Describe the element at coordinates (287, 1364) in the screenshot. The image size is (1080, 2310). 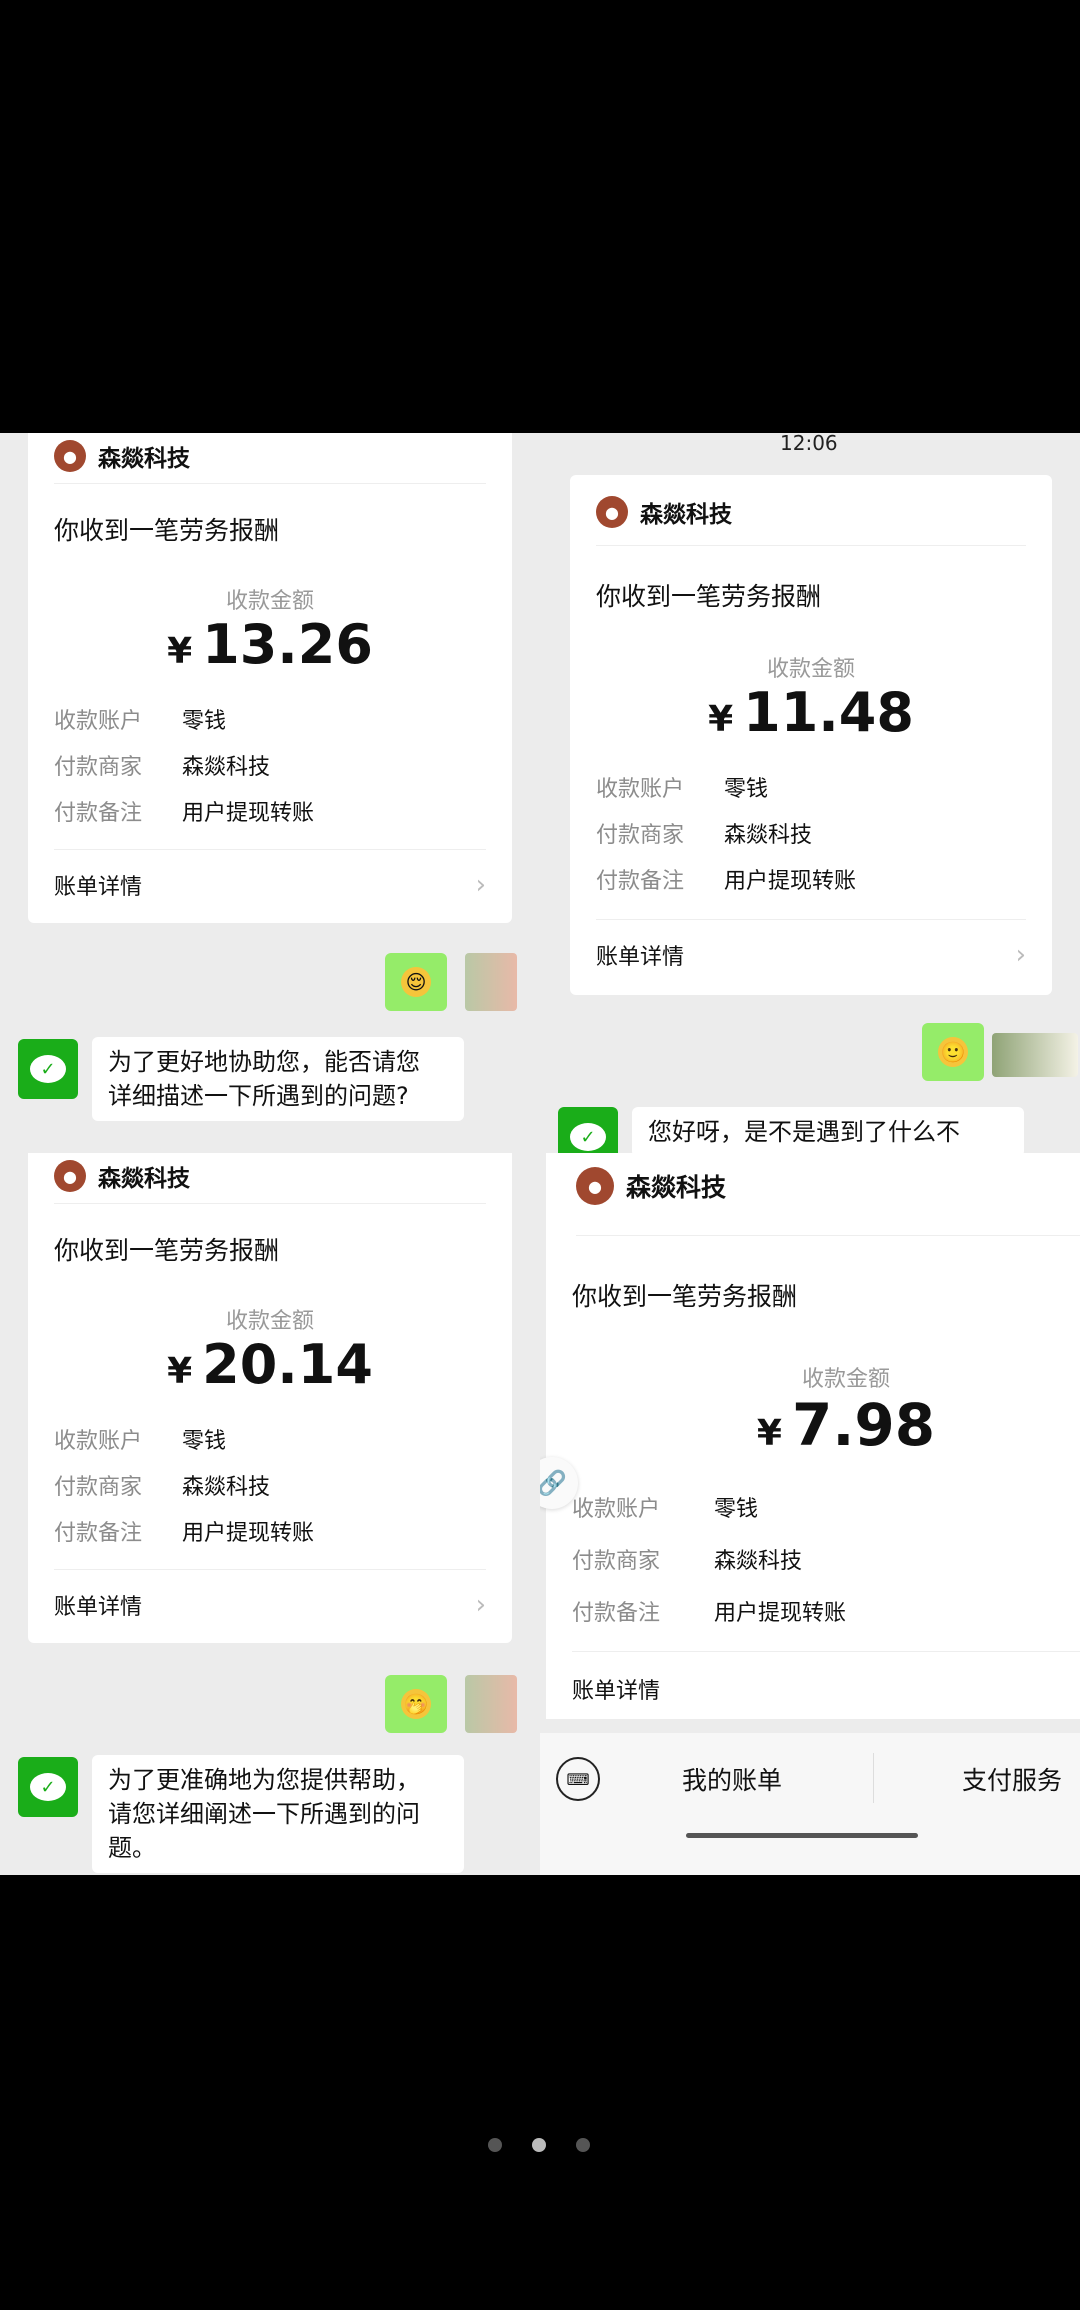
I see `amount-number: 20.14` at that location.